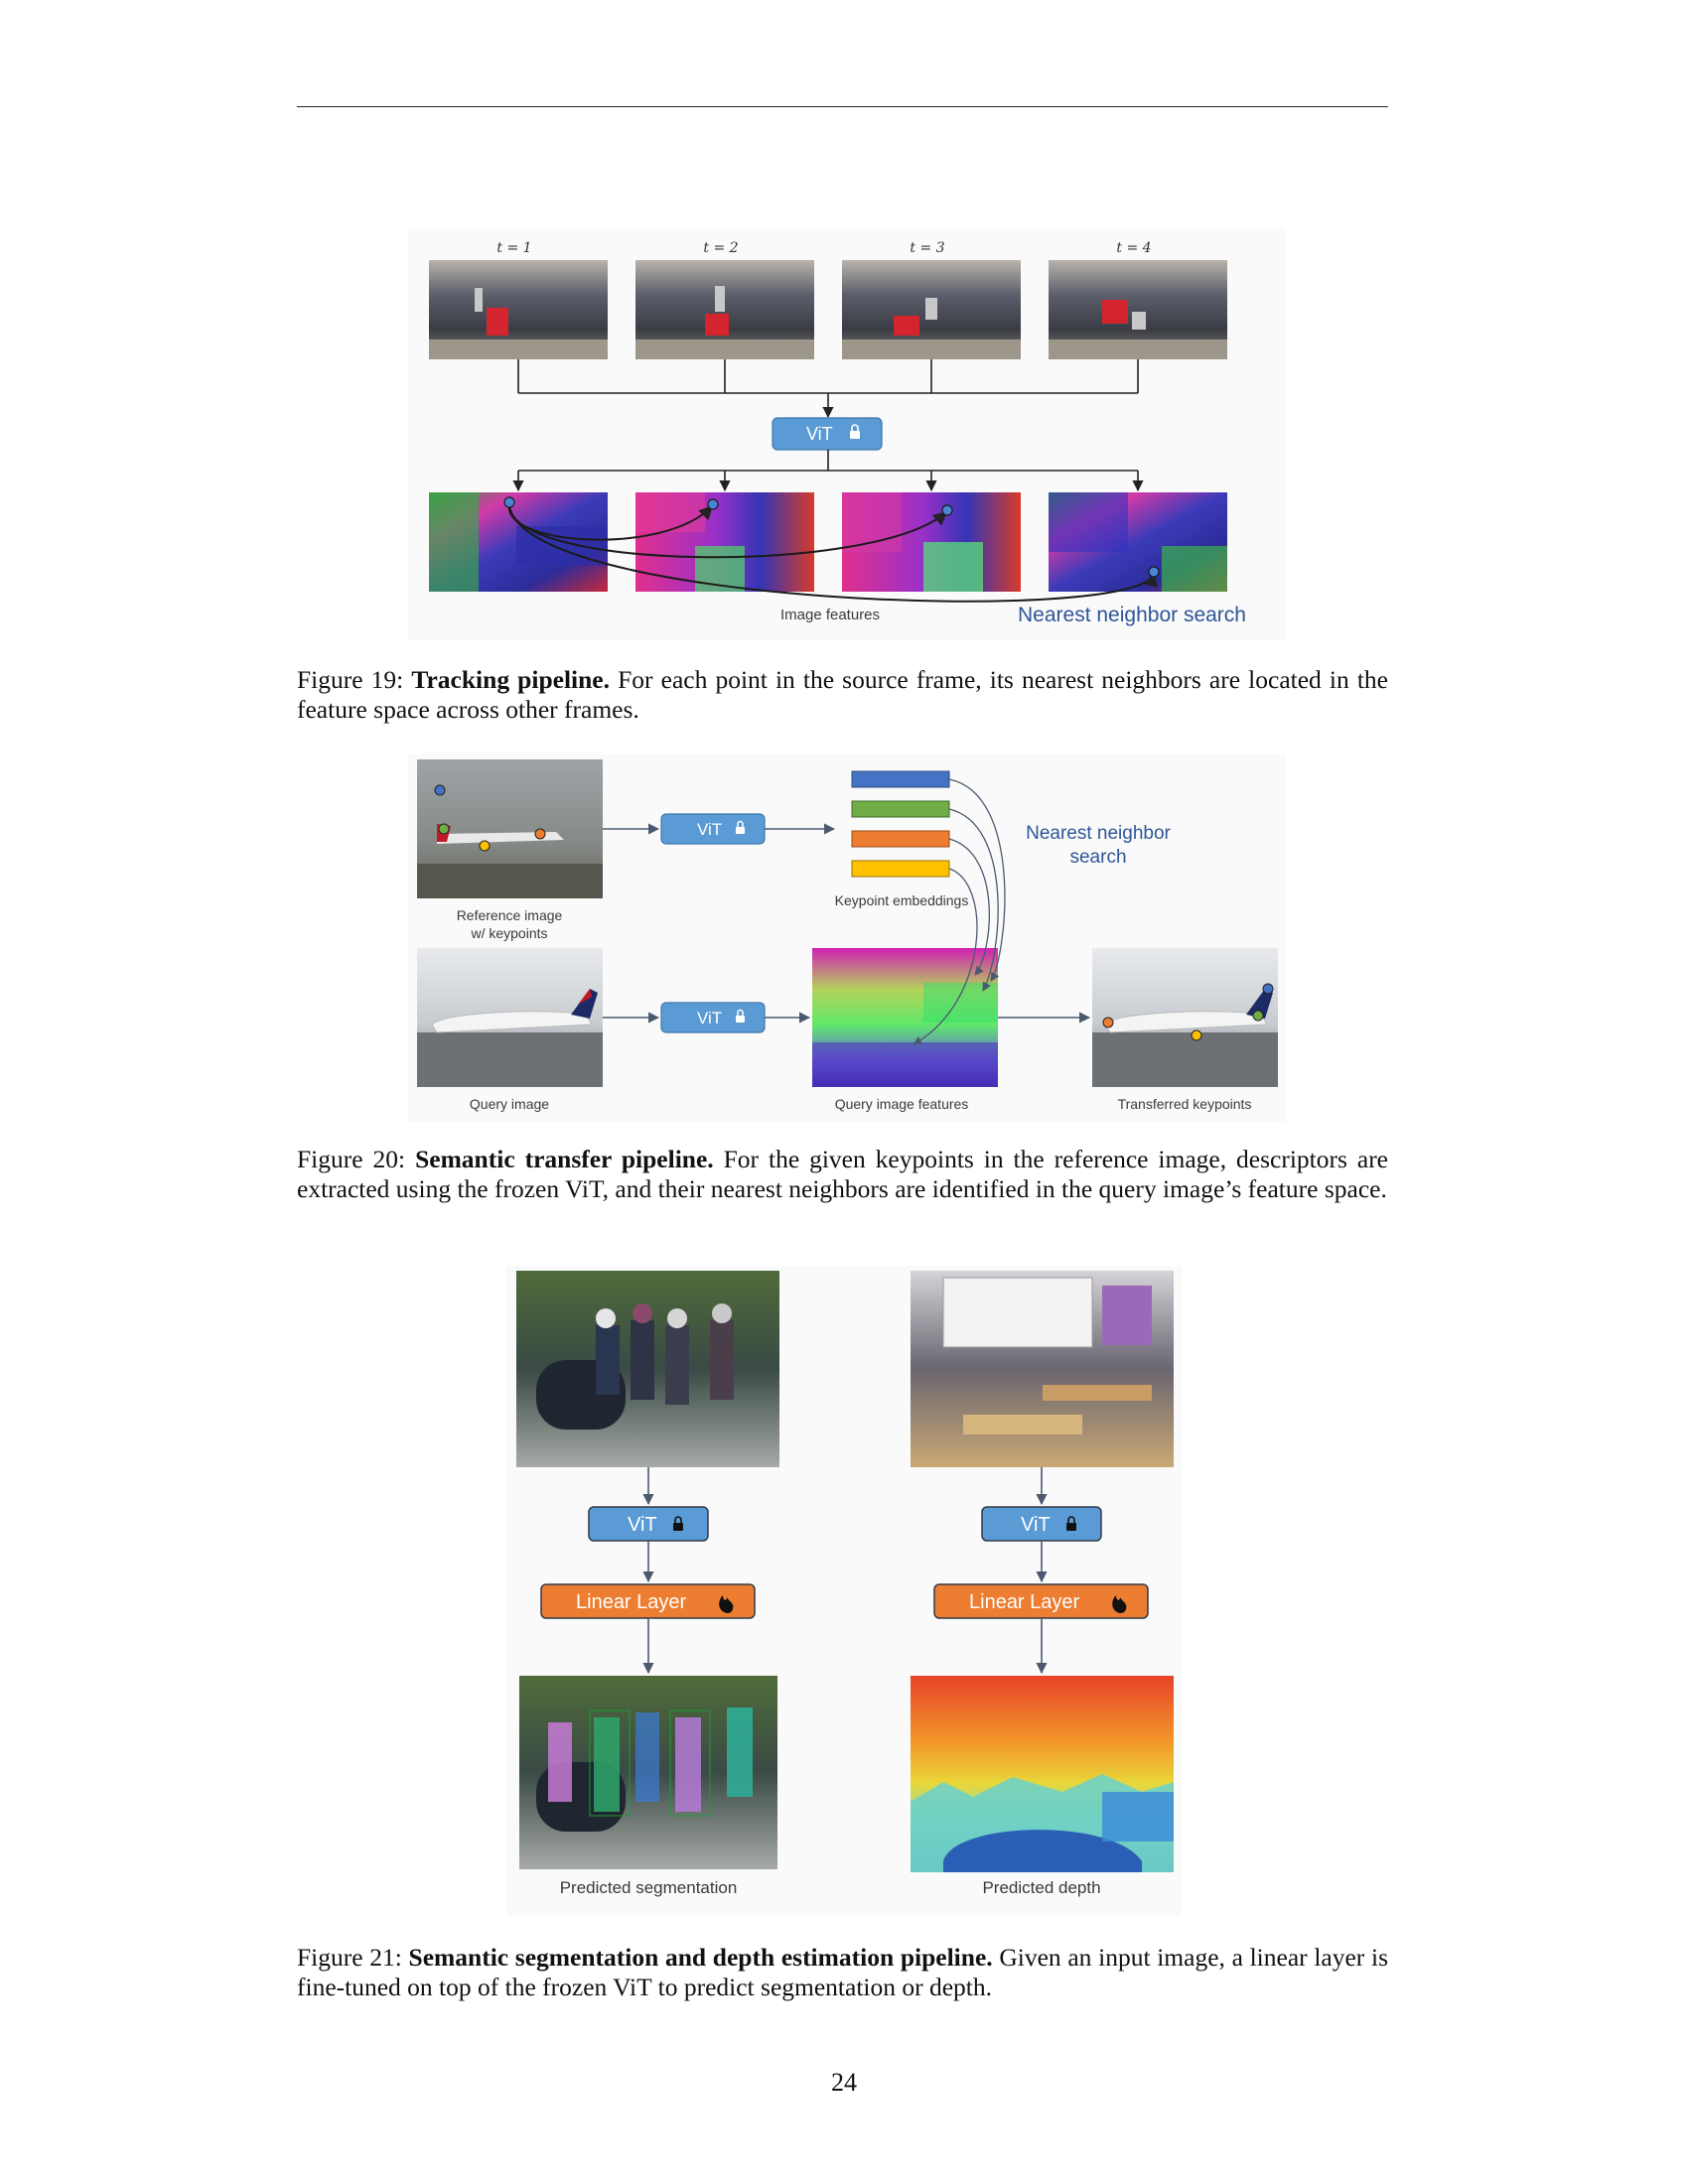 The height and width of the screenshot is (2184, 1688). I want to click on transferred-image, so click(1185, 1017).